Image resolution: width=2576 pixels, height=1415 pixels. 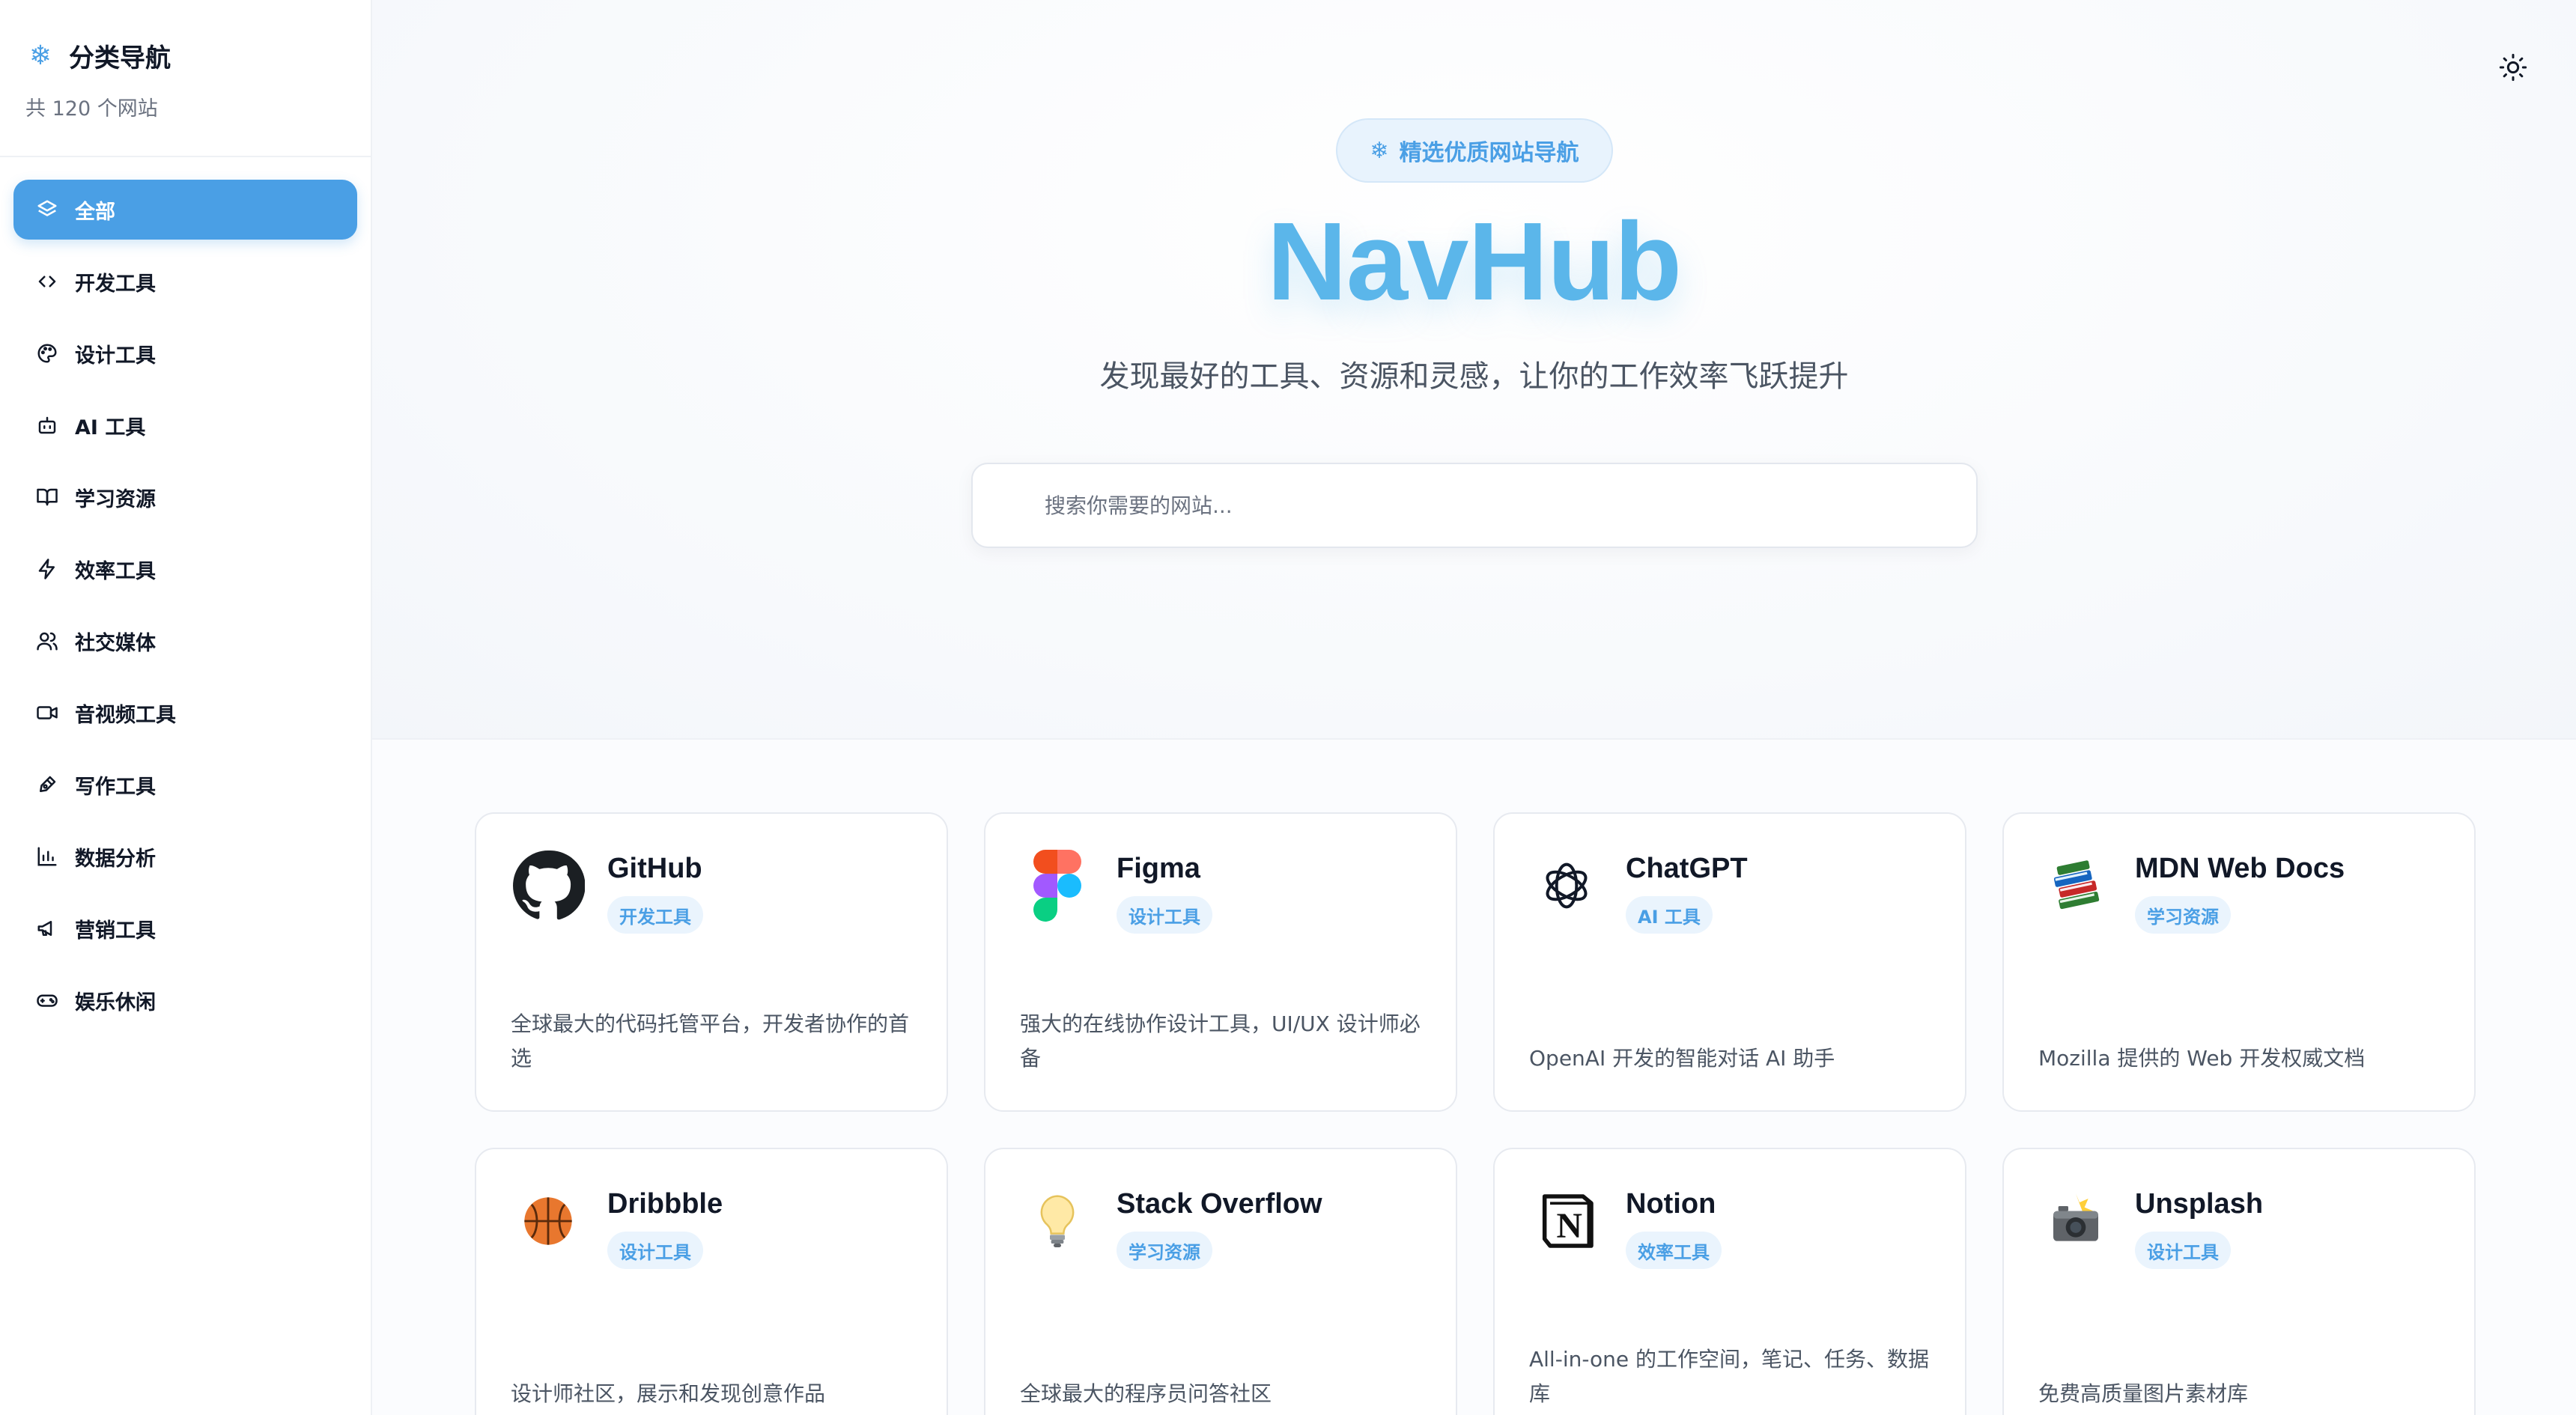 What do you see at coordinates (47, 497) in the screenshot?
I see `book-icon` at bounding box center [47, 497].